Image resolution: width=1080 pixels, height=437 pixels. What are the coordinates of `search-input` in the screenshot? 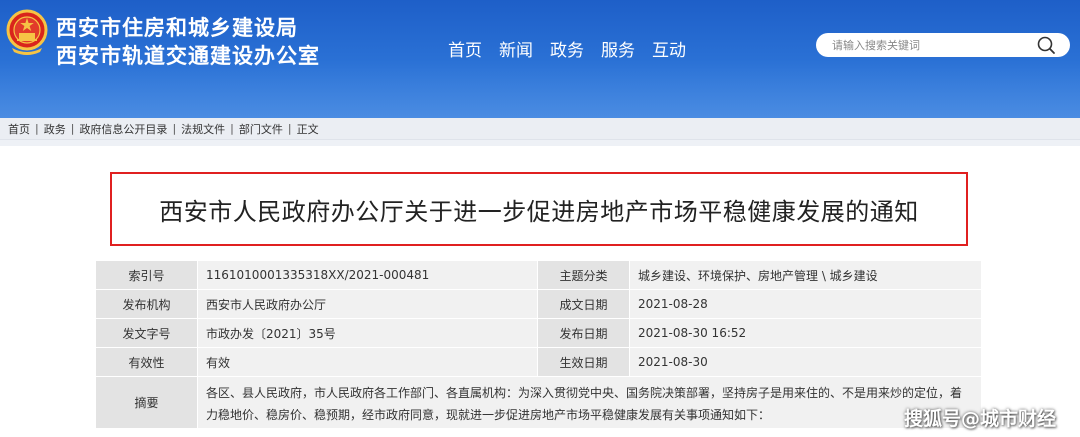 It's located at (932, 45).